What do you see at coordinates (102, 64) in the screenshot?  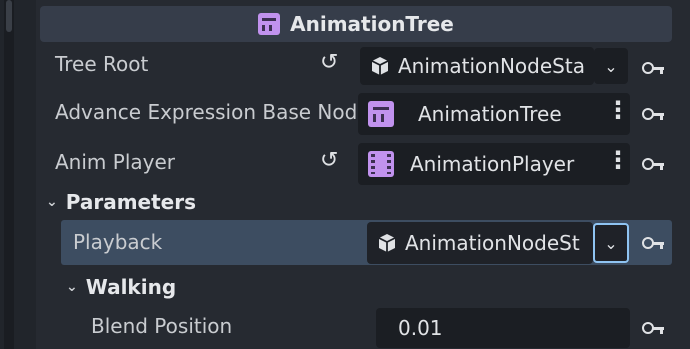 I see `property-label: Tree Root` at bounding box center [102, 64].